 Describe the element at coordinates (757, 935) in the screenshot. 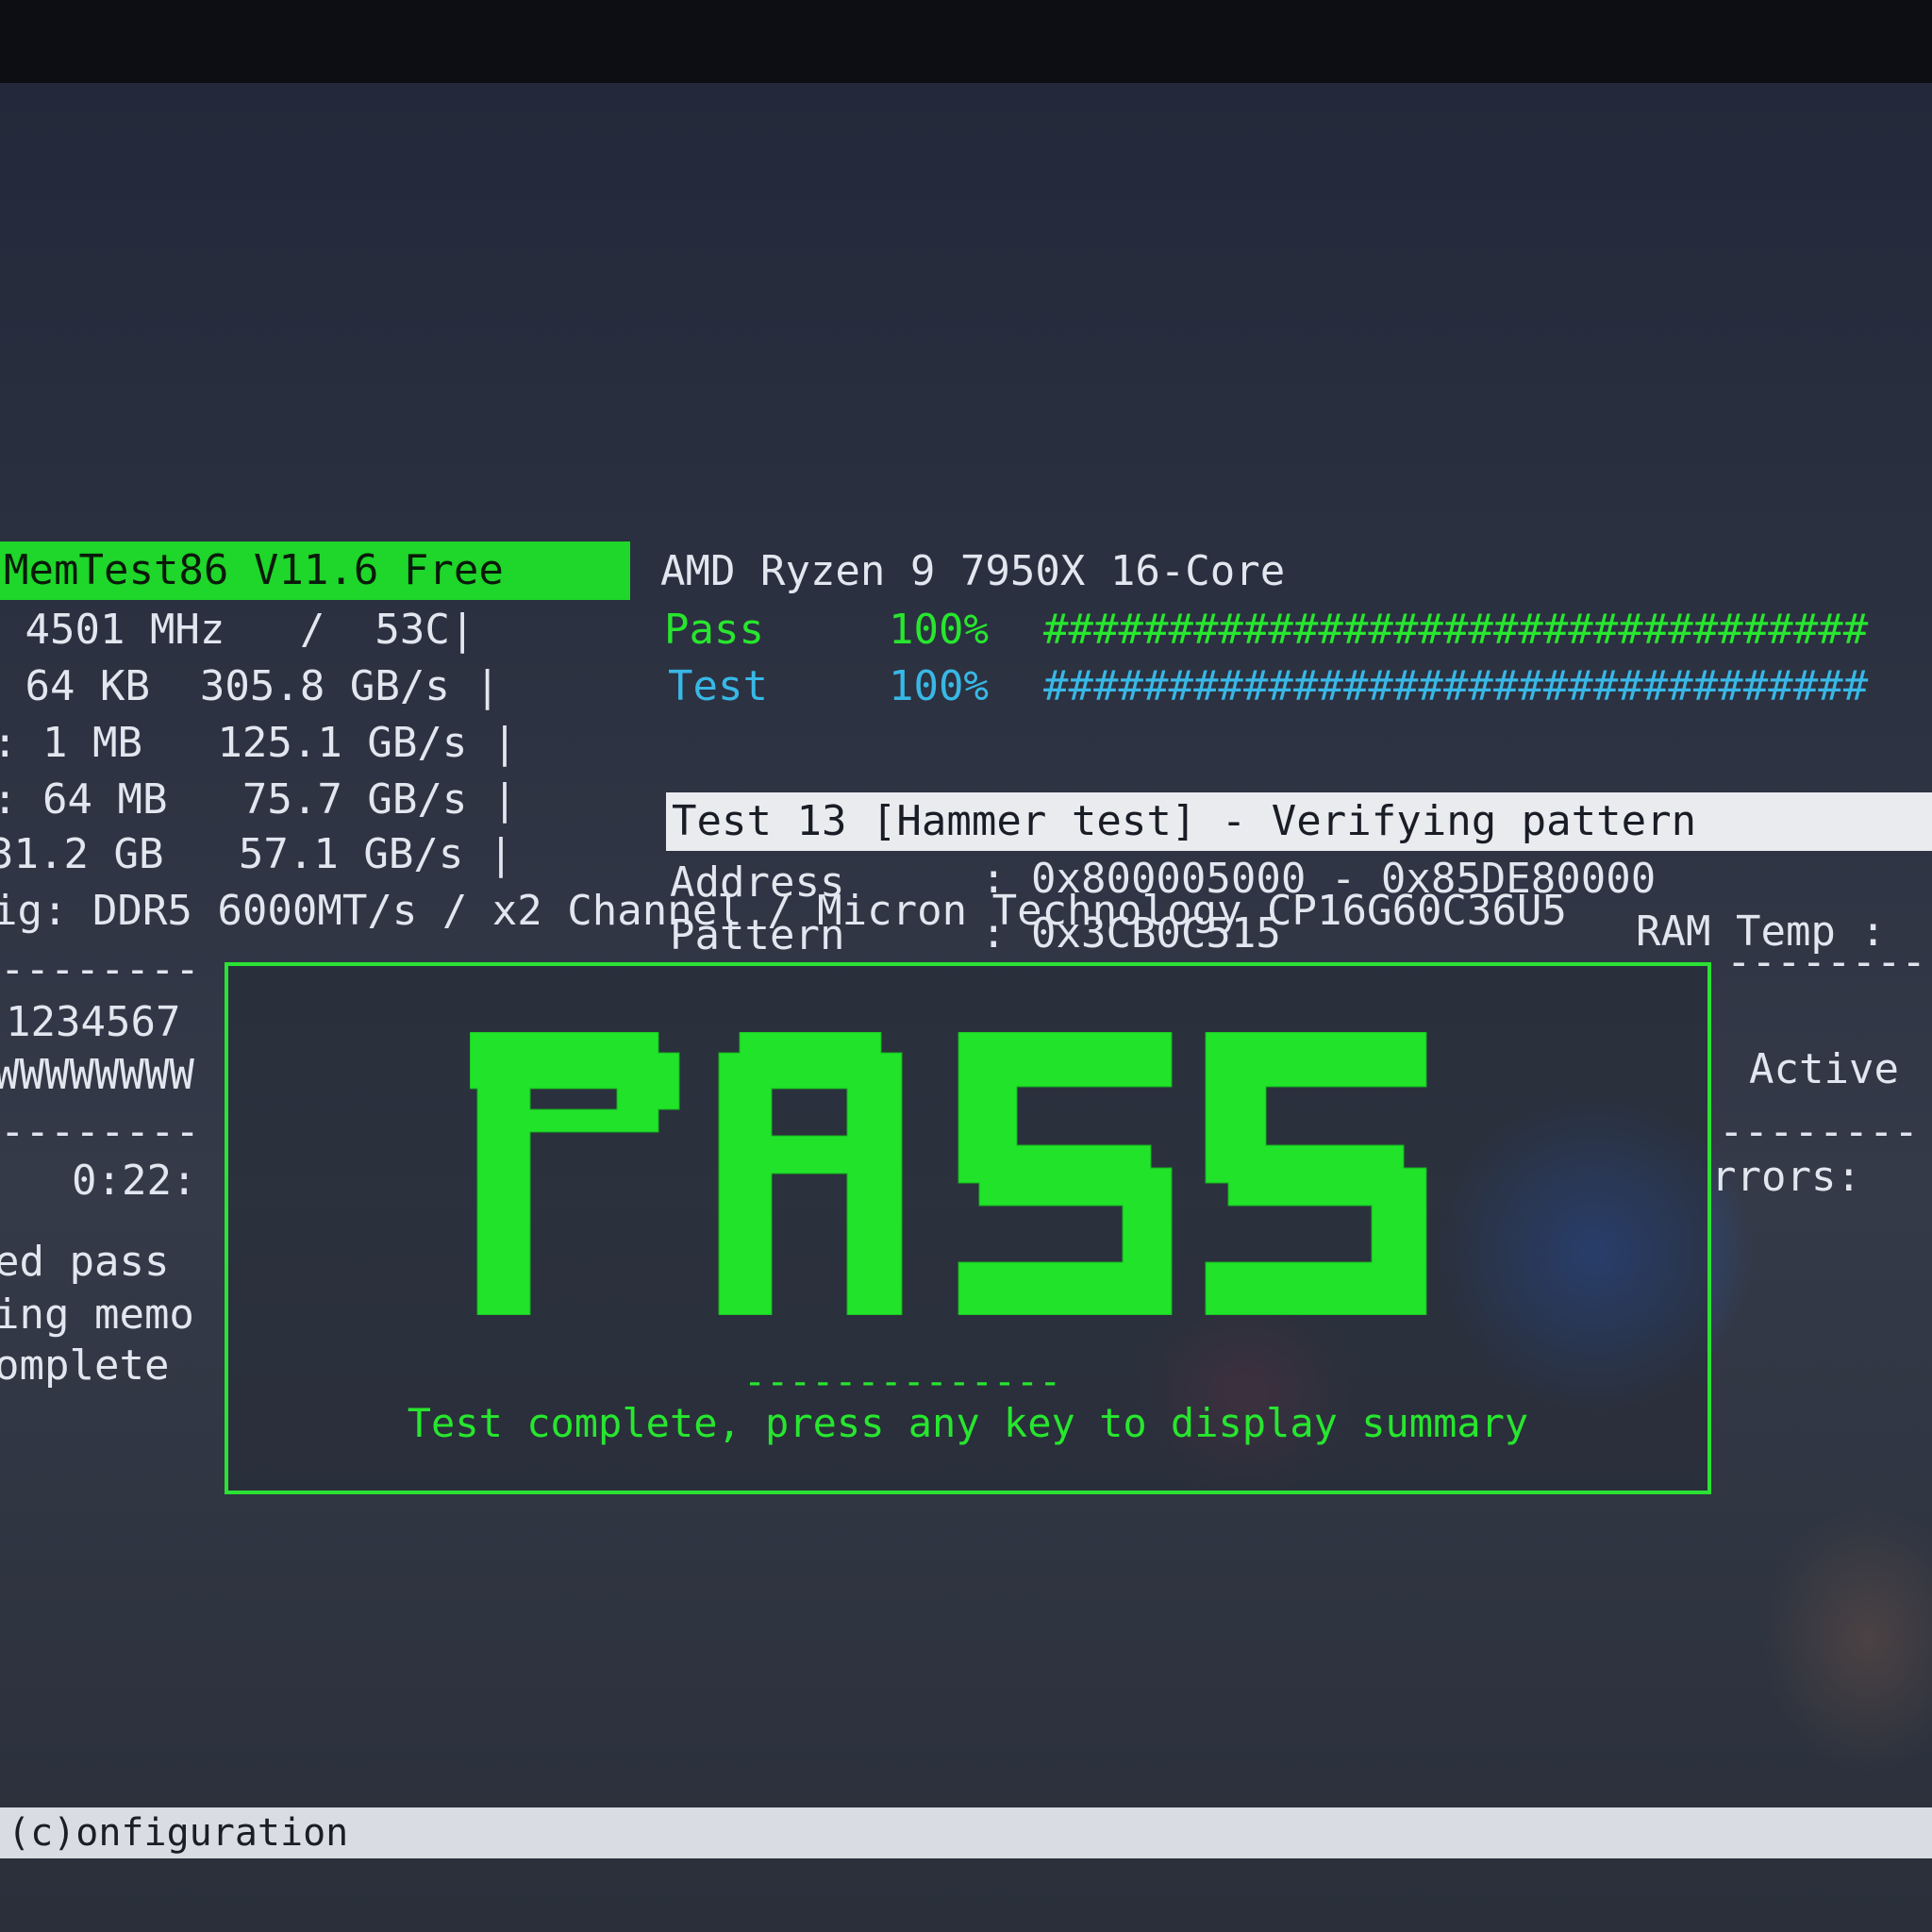

I see `pattern-label: Pattern` at that location.